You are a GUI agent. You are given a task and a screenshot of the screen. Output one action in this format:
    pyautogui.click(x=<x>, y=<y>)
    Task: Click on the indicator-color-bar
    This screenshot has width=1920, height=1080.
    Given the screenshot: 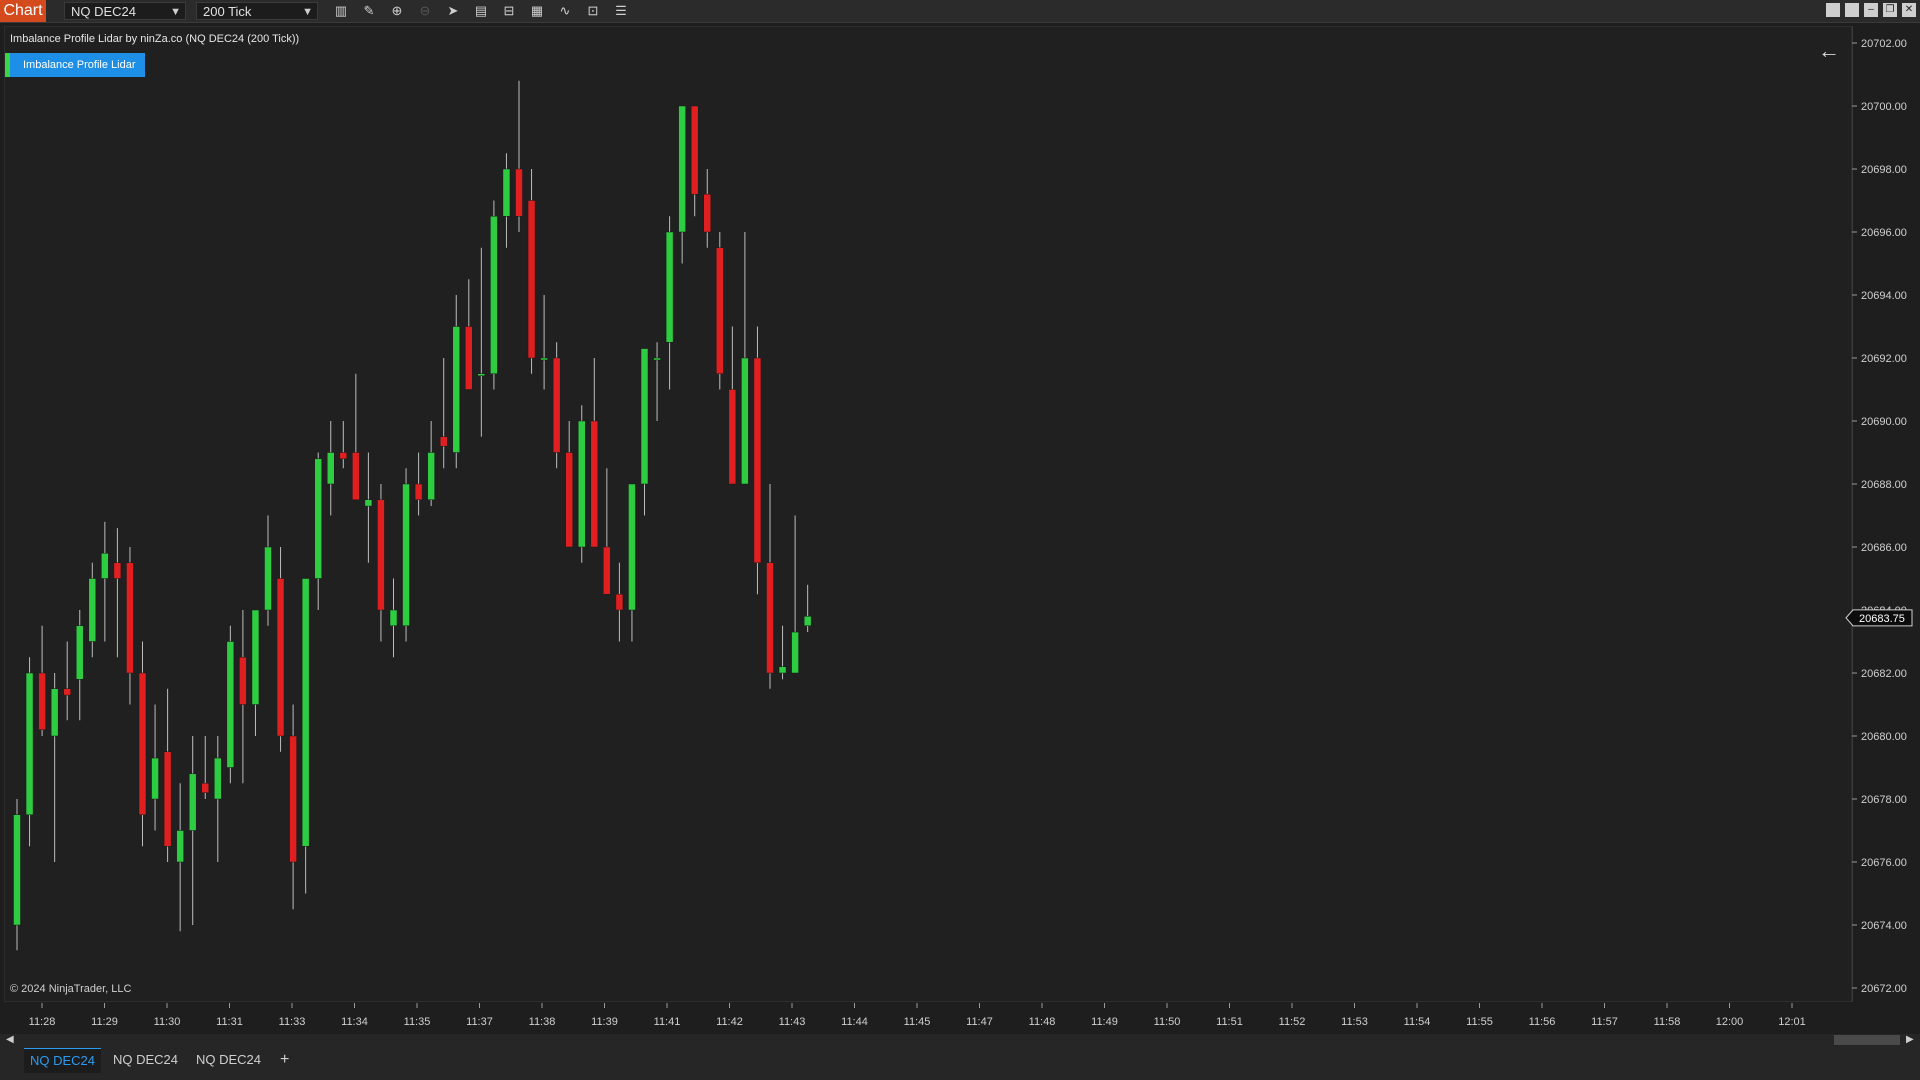 What is the action you would take?
    pyautogui.click(x=7, y=65)
    